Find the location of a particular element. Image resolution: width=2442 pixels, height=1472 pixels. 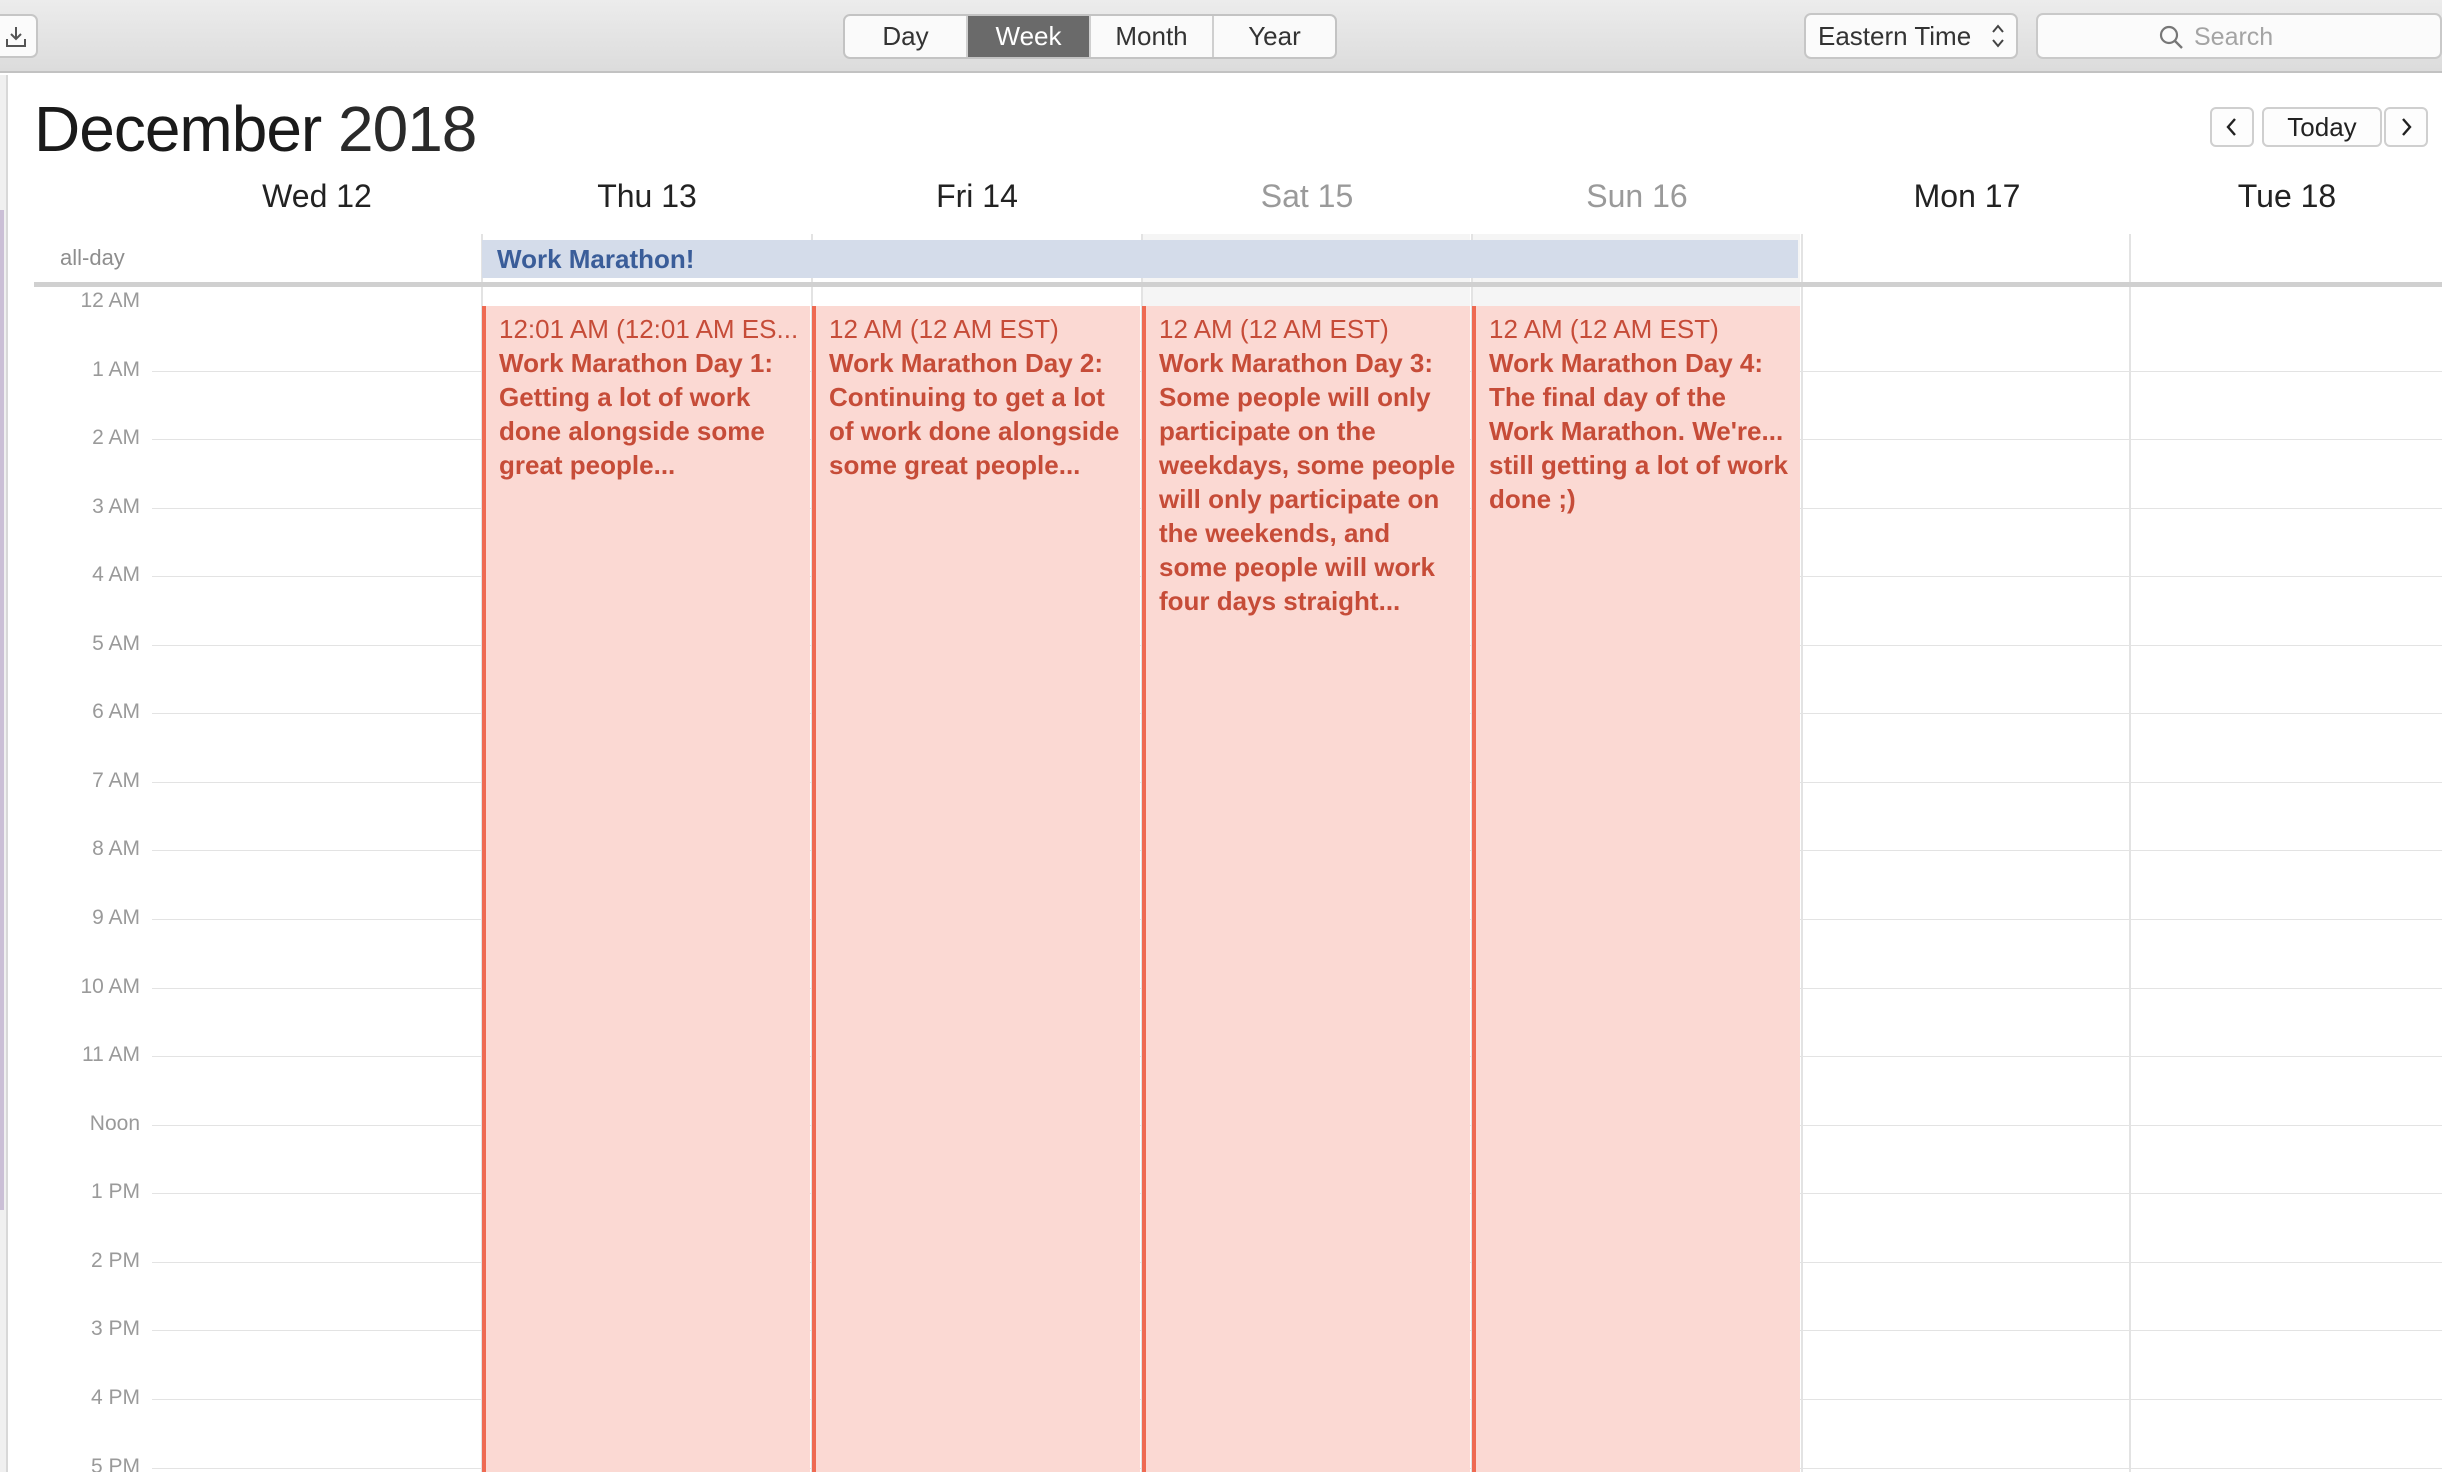

search-icon is located at coordinates (2171, 37).